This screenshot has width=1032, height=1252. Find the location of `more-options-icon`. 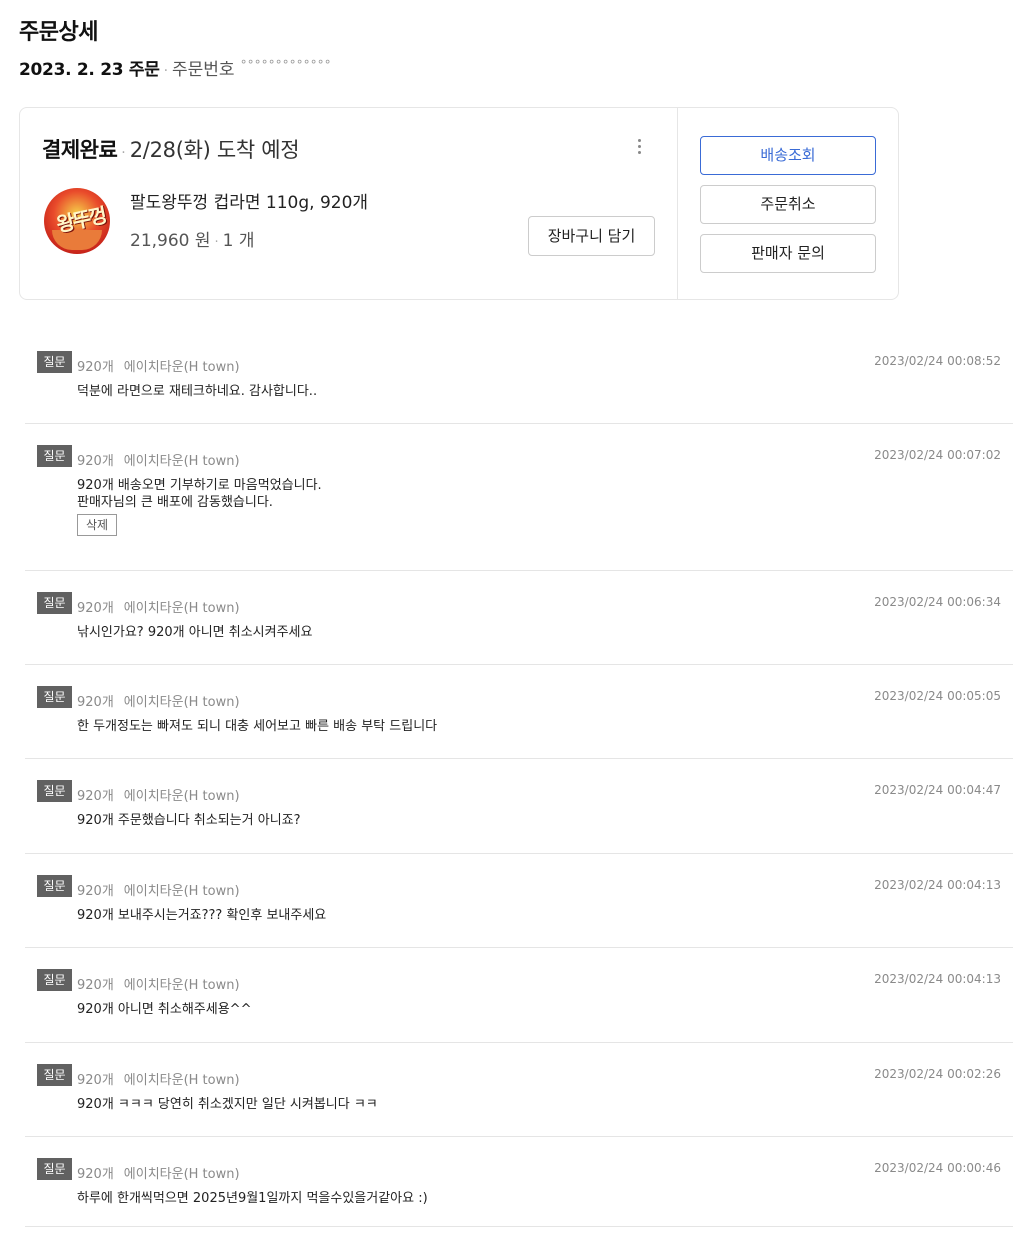

more-options-icon is located at coordinates (639, 148).